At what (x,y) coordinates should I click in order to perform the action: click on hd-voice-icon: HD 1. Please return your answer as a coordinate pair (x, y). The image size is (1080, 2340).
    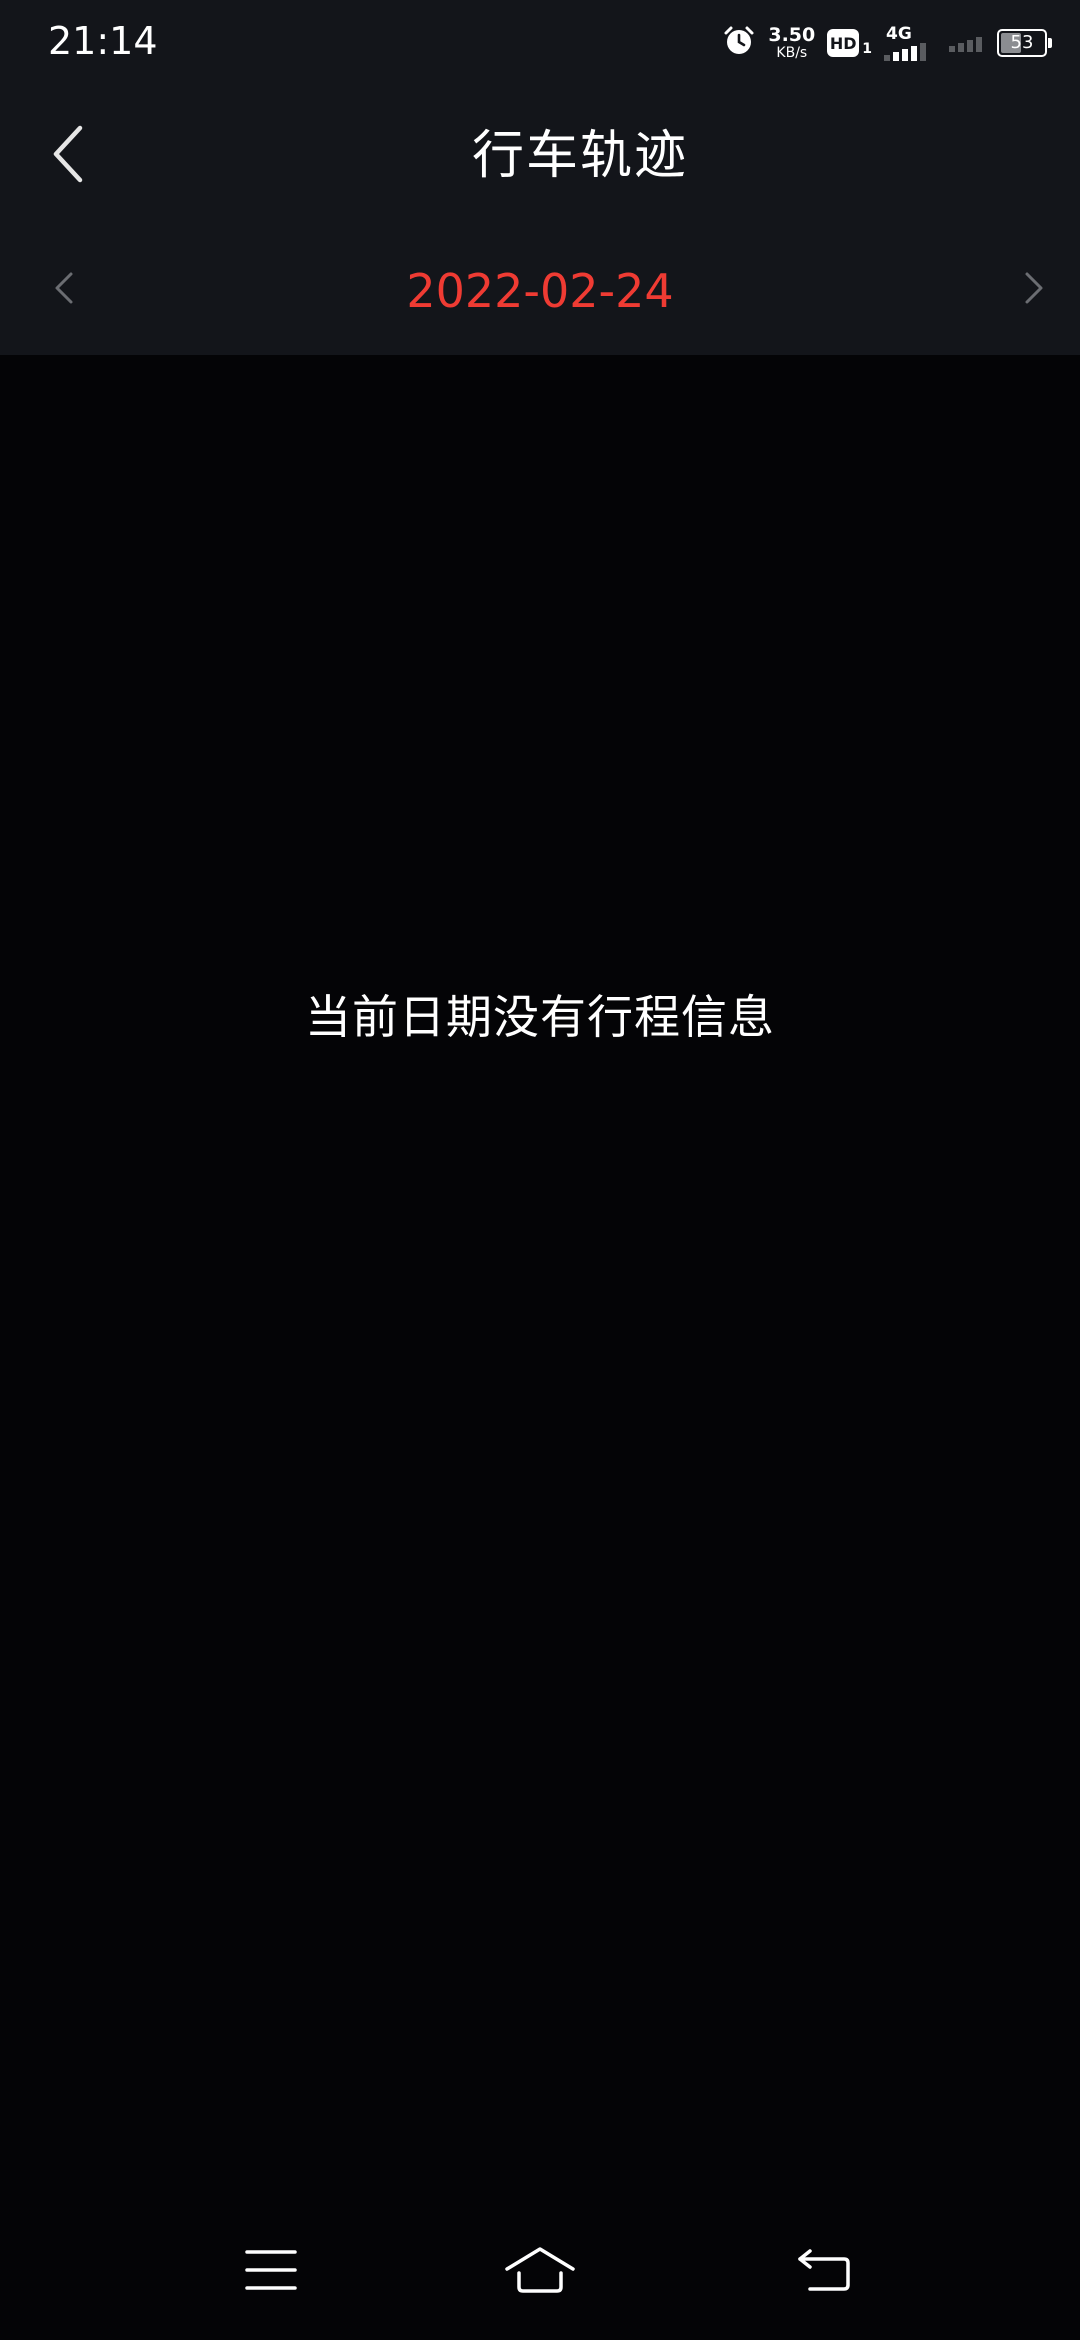
    Looking at the image, I should click on (849, 43).